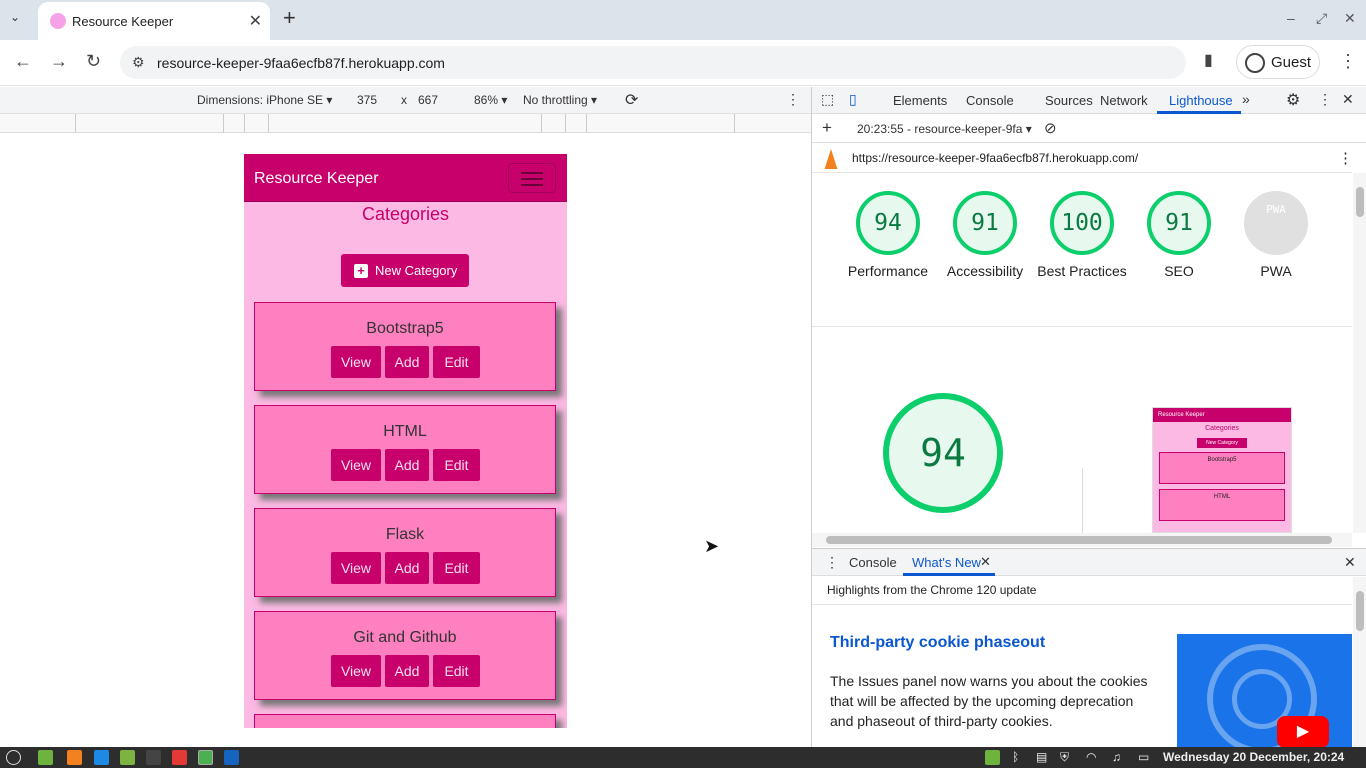 This screenshot has height=768, width=1366. Describe the element at coordinates (138, 62) in the screenshot. I see `site-info-icon: ⚙` at that location.